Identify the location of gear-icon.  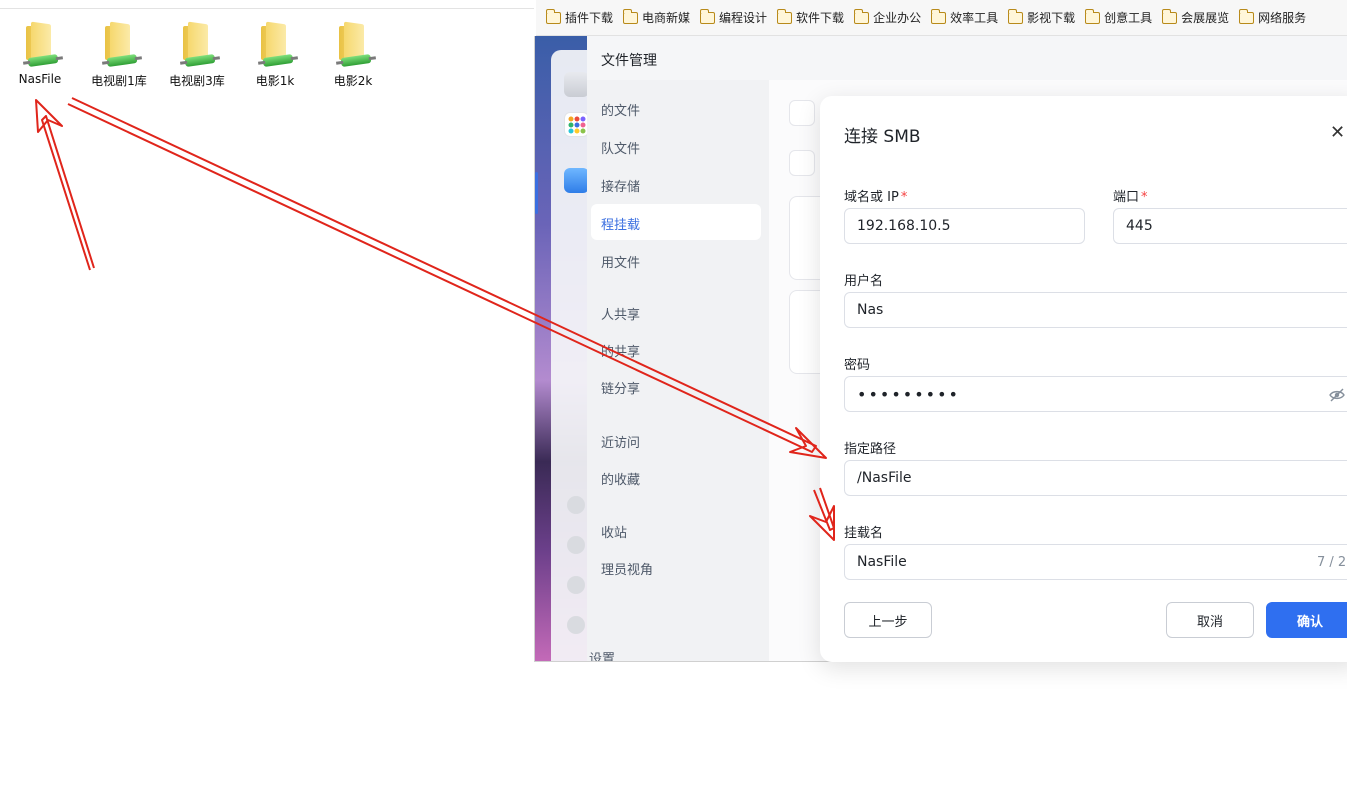
(576, 625).